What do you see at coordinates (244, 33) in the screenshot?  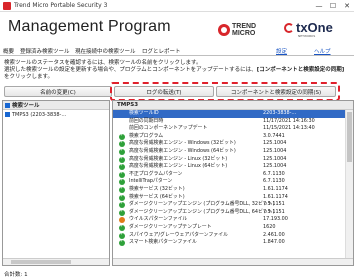 I see `brand-line2: MICRO` at bounding box center [244, 33].